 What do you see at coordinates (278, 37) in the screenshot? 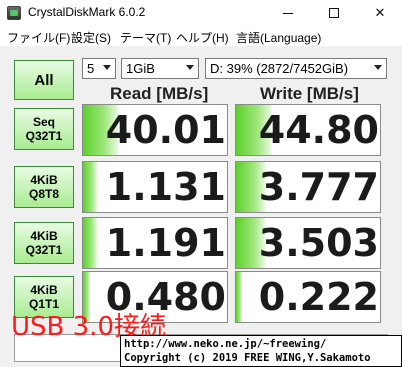
I see `menu-language: 言語(Language)` at bounding box center [278, 37].